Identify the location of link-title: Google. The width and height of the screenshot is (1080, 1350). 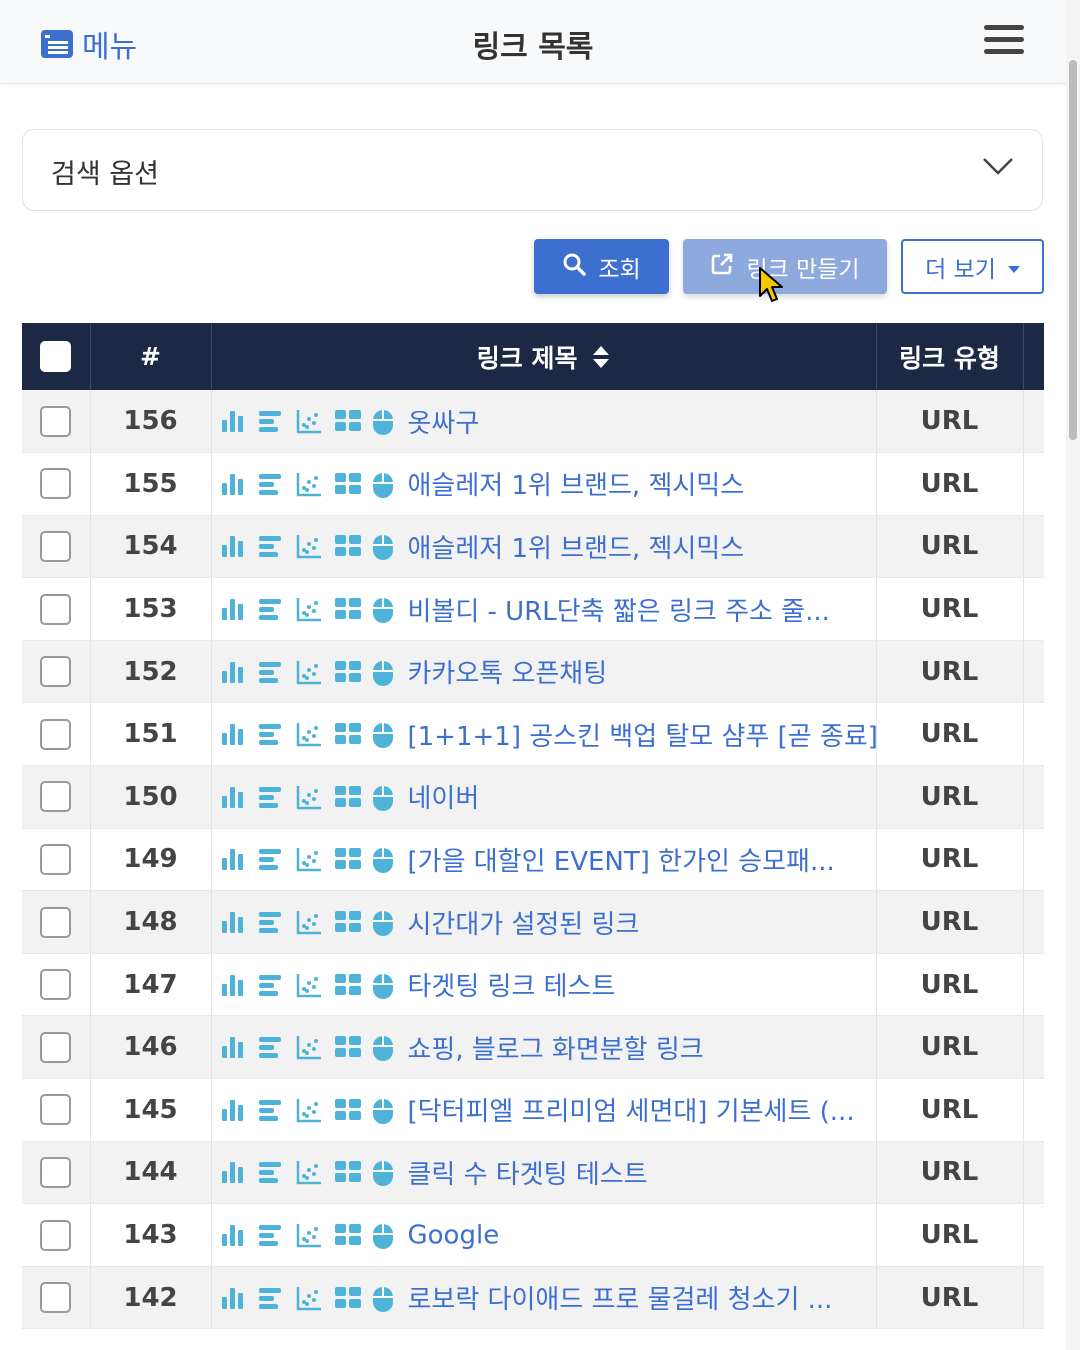
(454, 1235).